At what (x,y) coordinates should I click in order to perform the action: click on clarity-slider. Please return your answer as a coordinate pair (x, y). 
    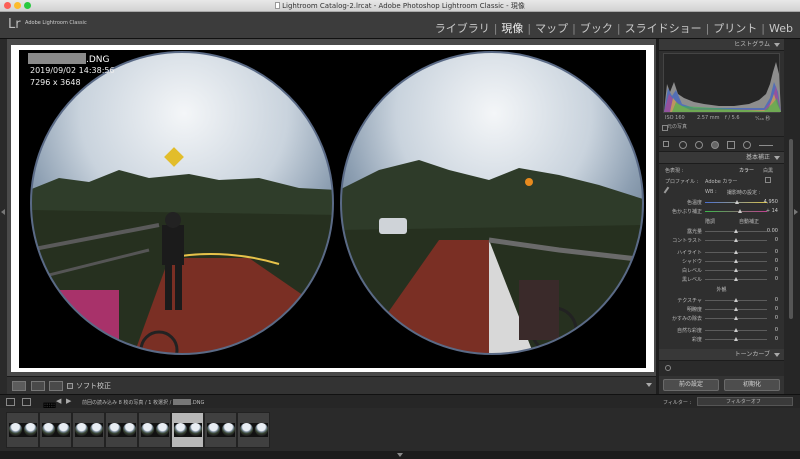
    Looking at the image, I should click on (736, 309).